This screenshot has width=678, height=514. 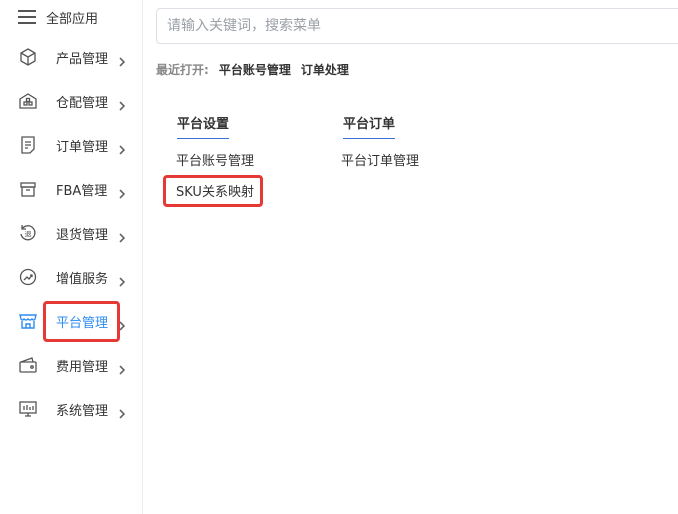 What do you see at coordinates (28, 57) in the screenshot?
I see `cube-icon` at bounding box center [28, 57].